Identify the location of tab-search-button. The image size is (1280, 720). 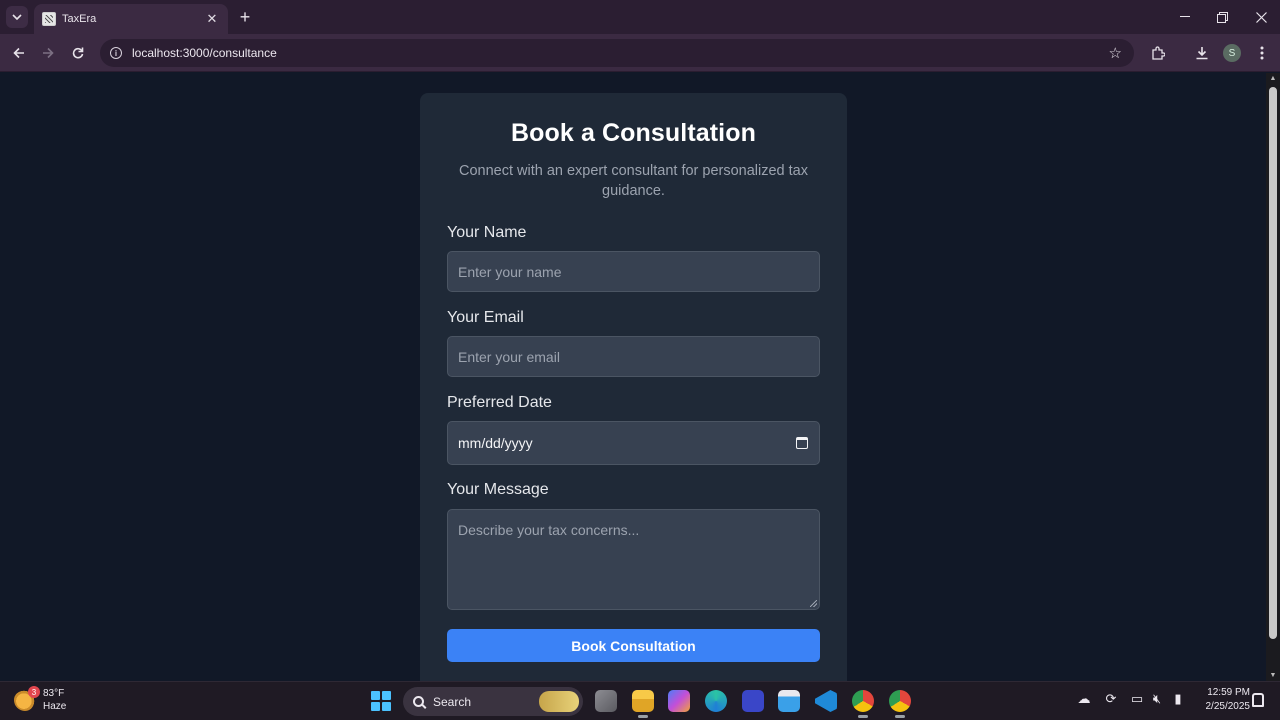
(17, 17).